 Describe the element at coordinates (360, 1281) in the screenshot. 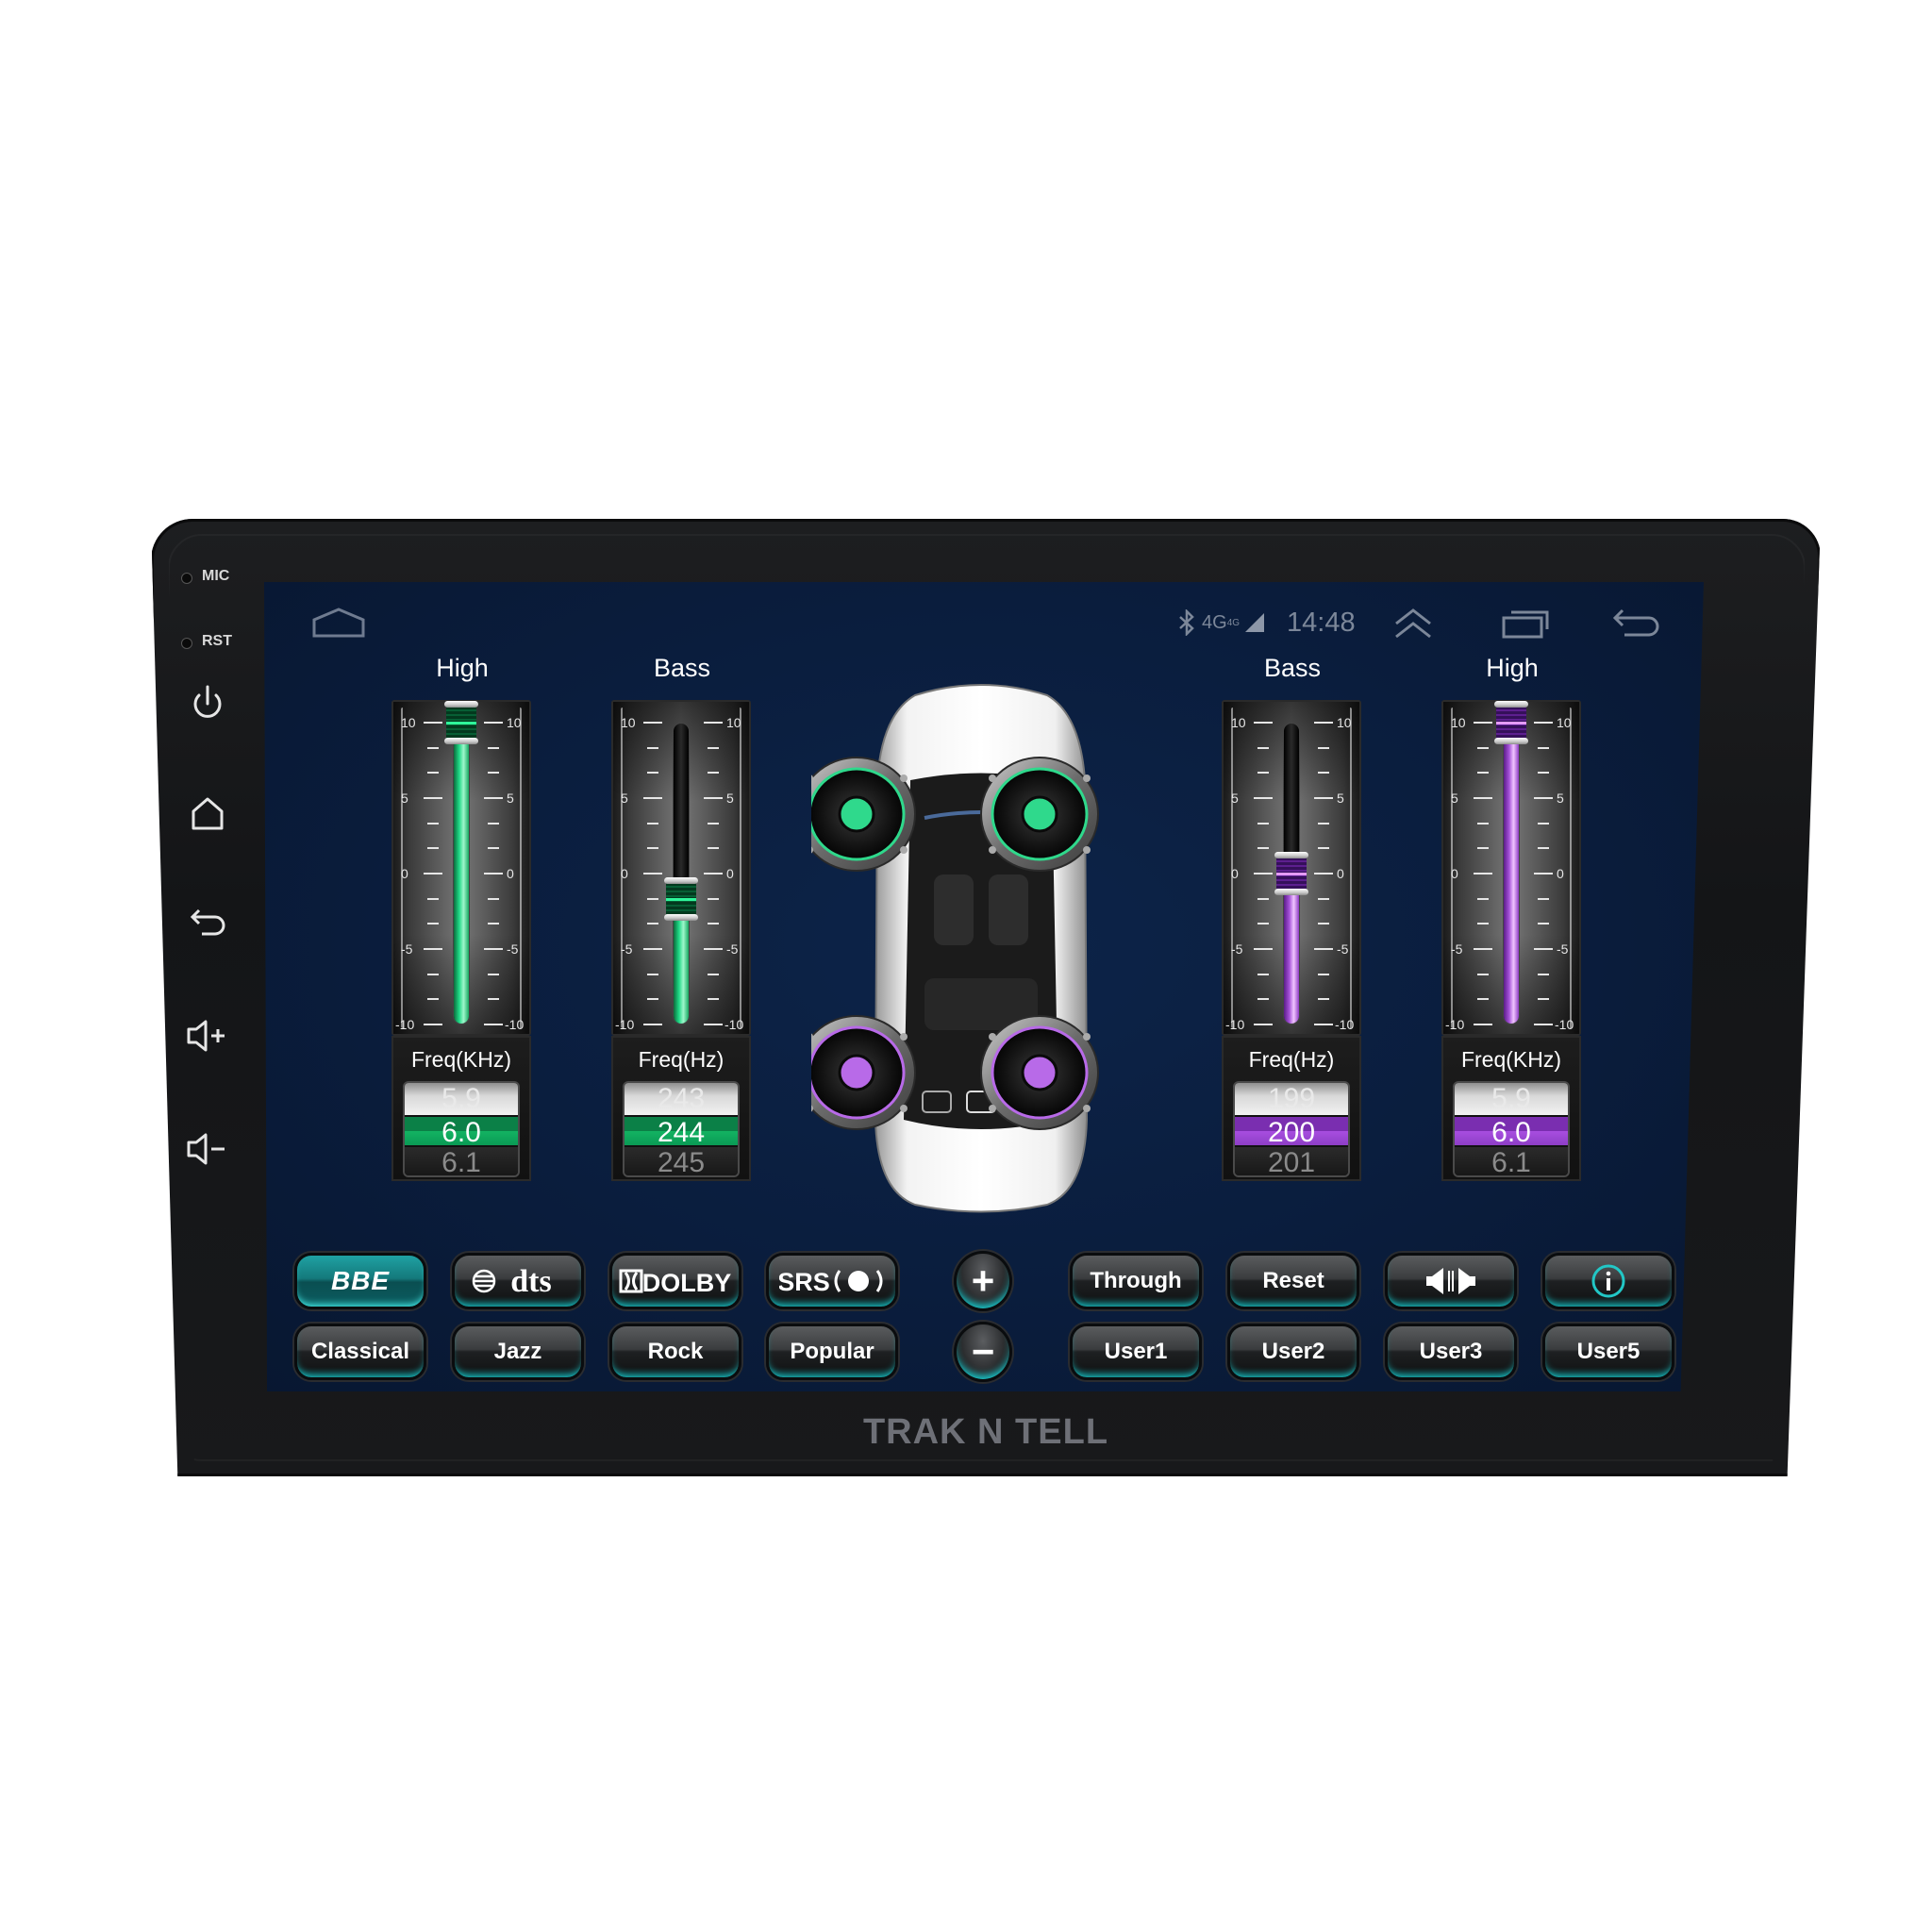

I see `bbe-button: BBE` at that location.